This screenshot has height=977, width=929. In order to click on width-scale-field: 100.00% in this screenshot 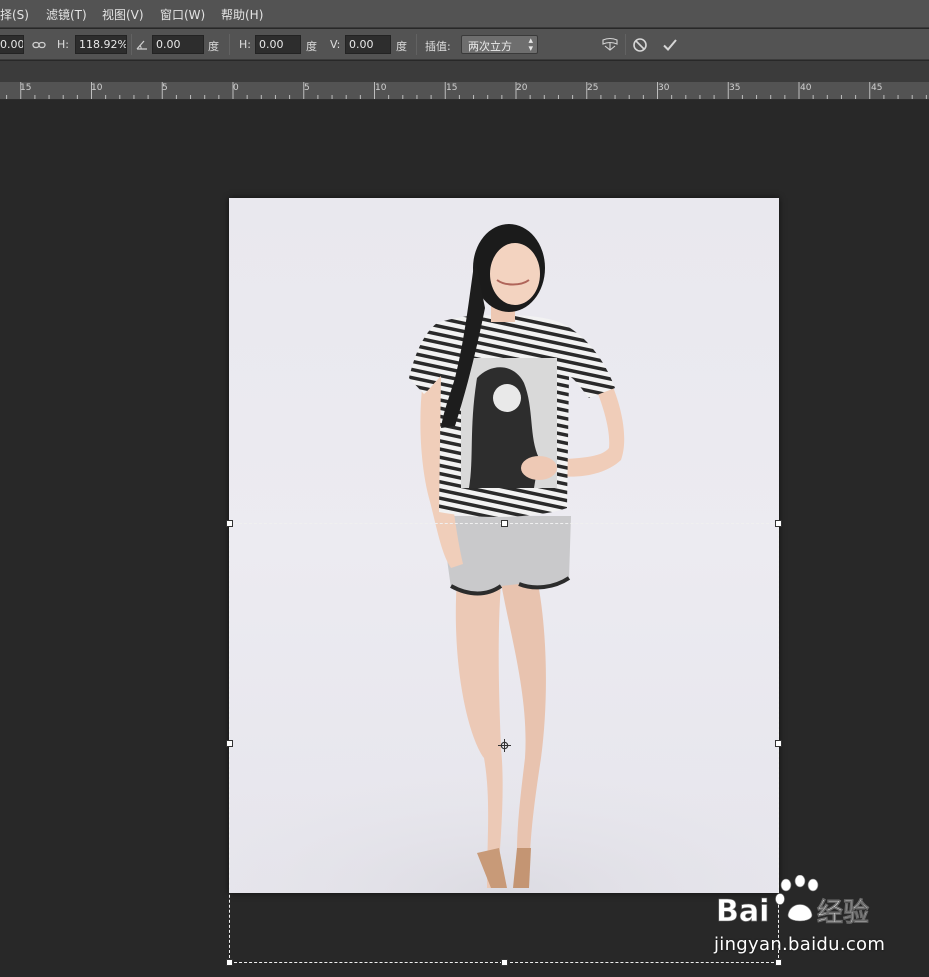, I will do `click(12, 44)`.